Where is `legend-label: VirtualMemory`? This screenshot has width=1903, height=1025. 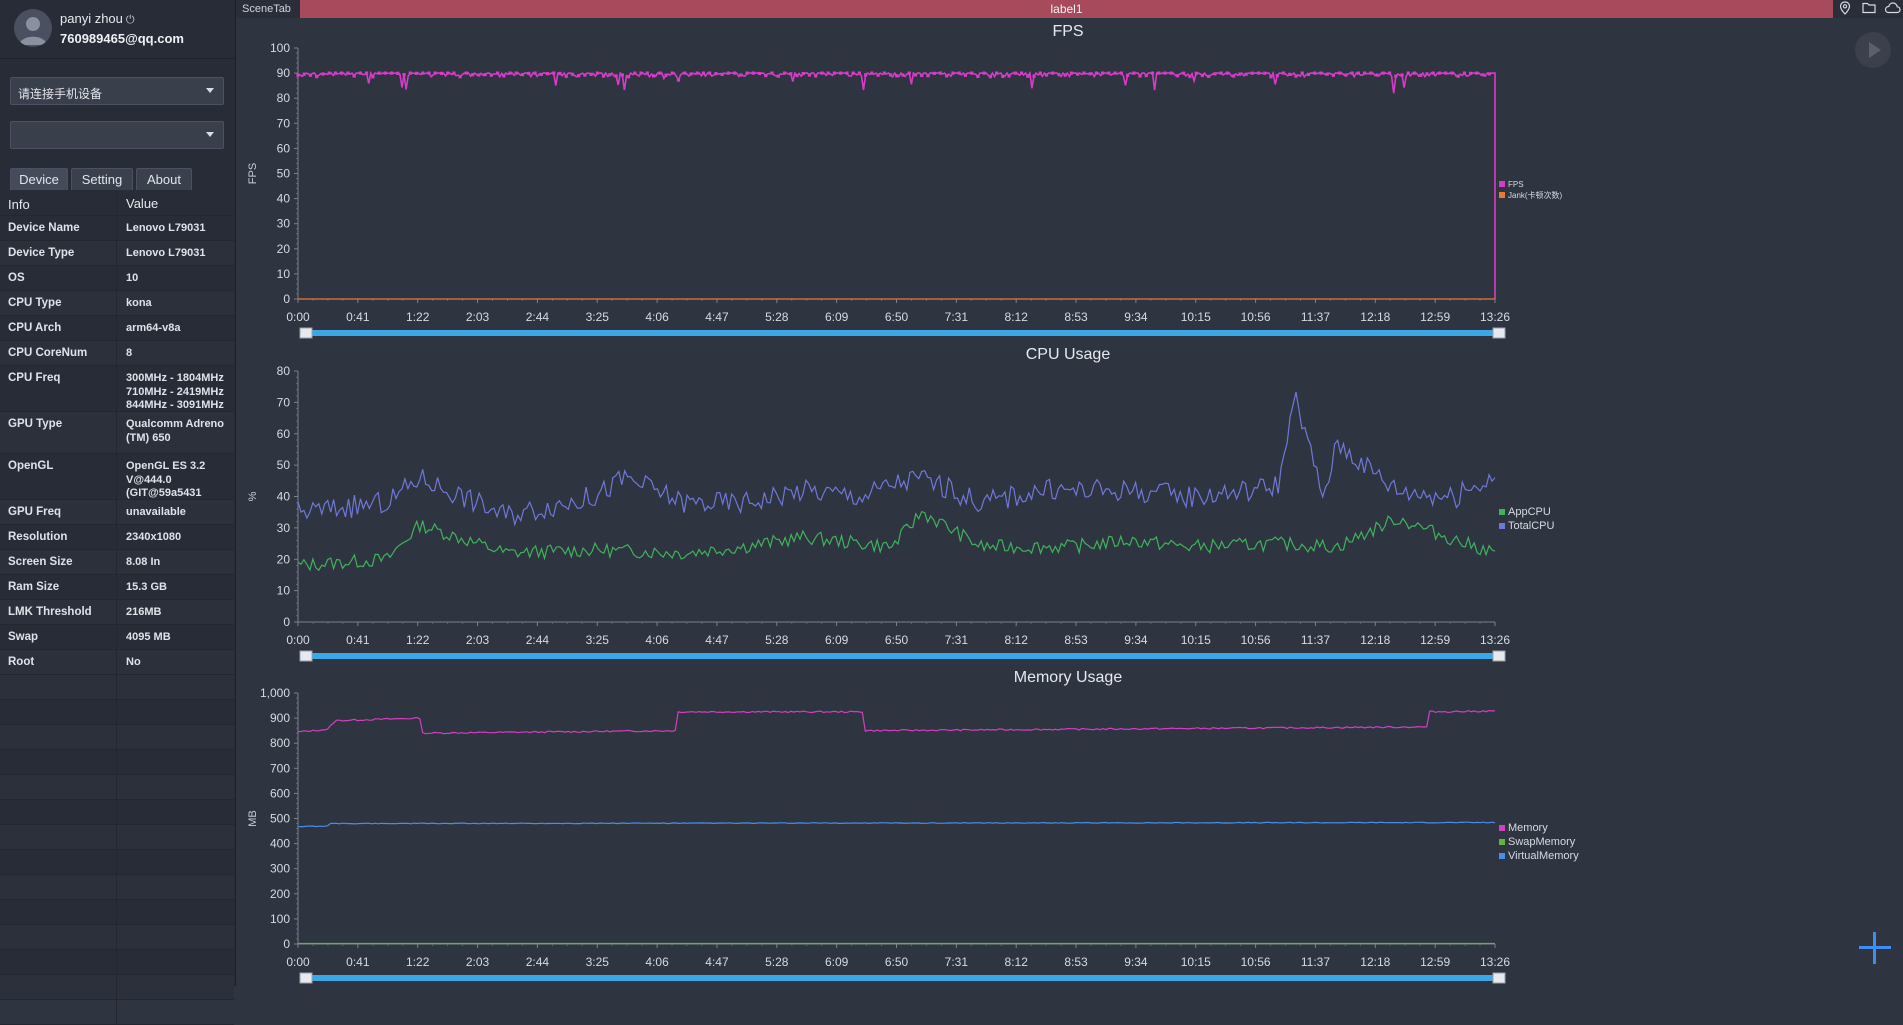 legend-label: VirtualMemory is located at coordinates (1543, 856).